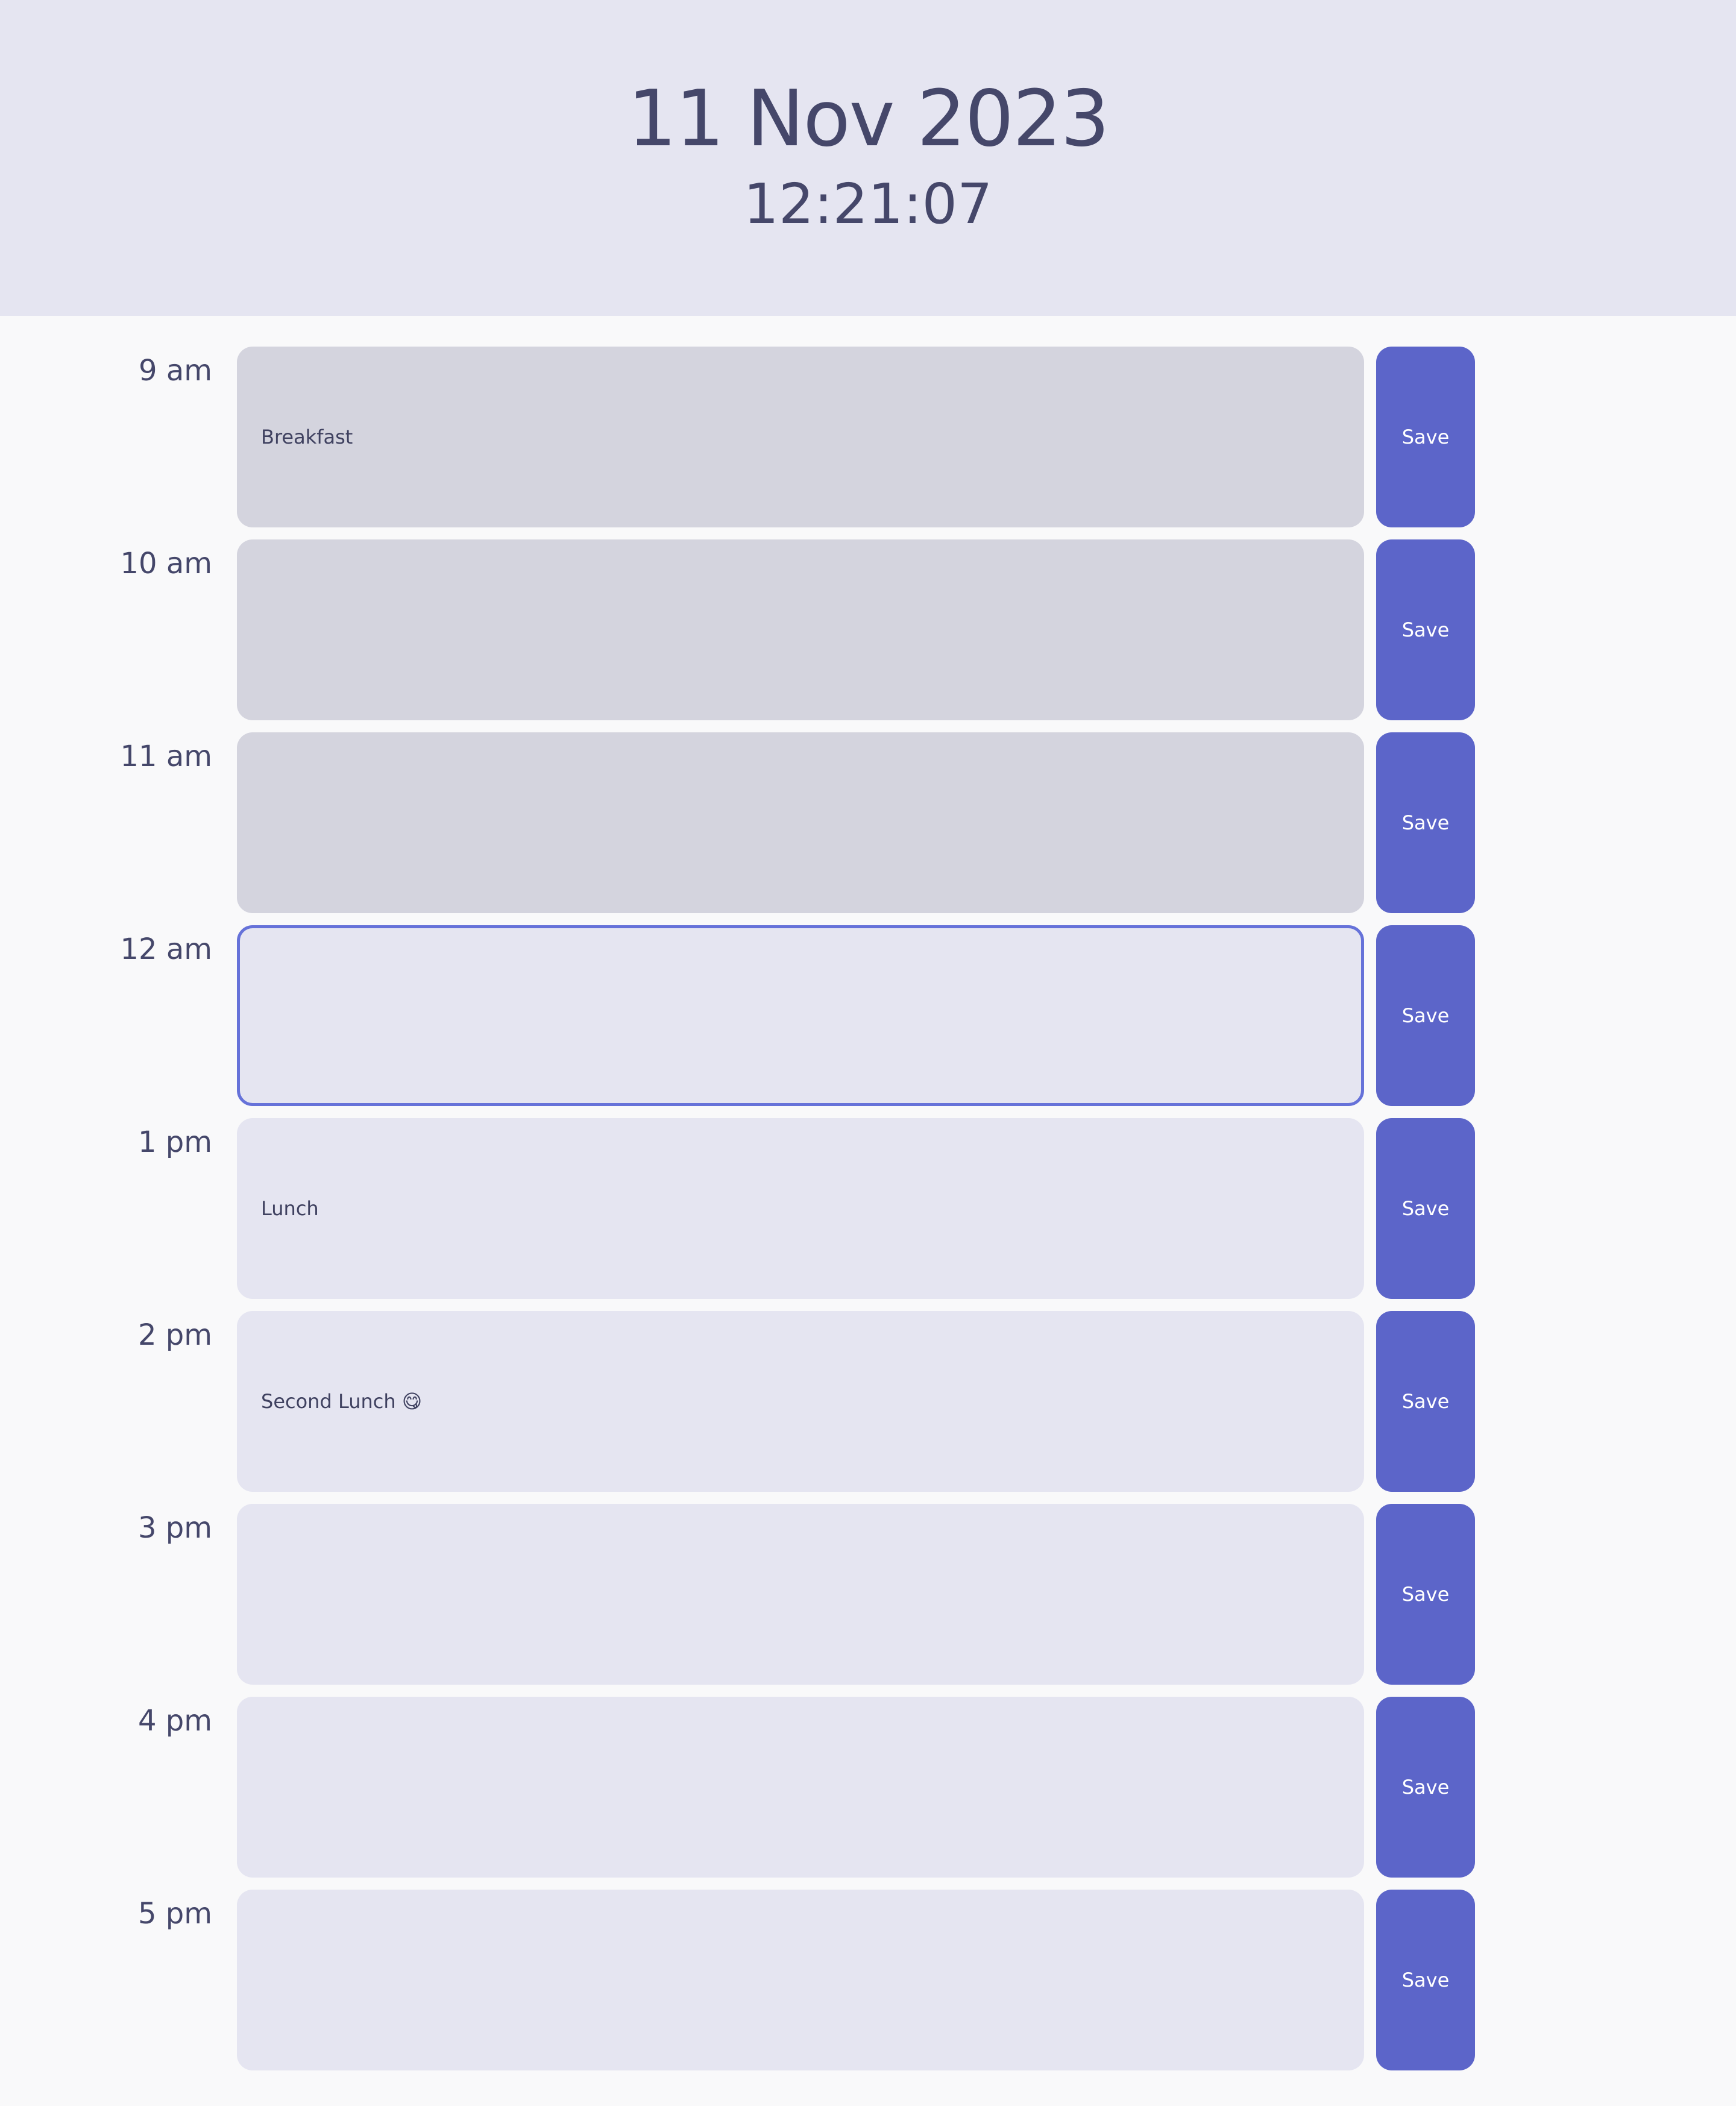 The image size is (1736, 2106). I want to click on event-input: Lunch, so click(800, 1208).